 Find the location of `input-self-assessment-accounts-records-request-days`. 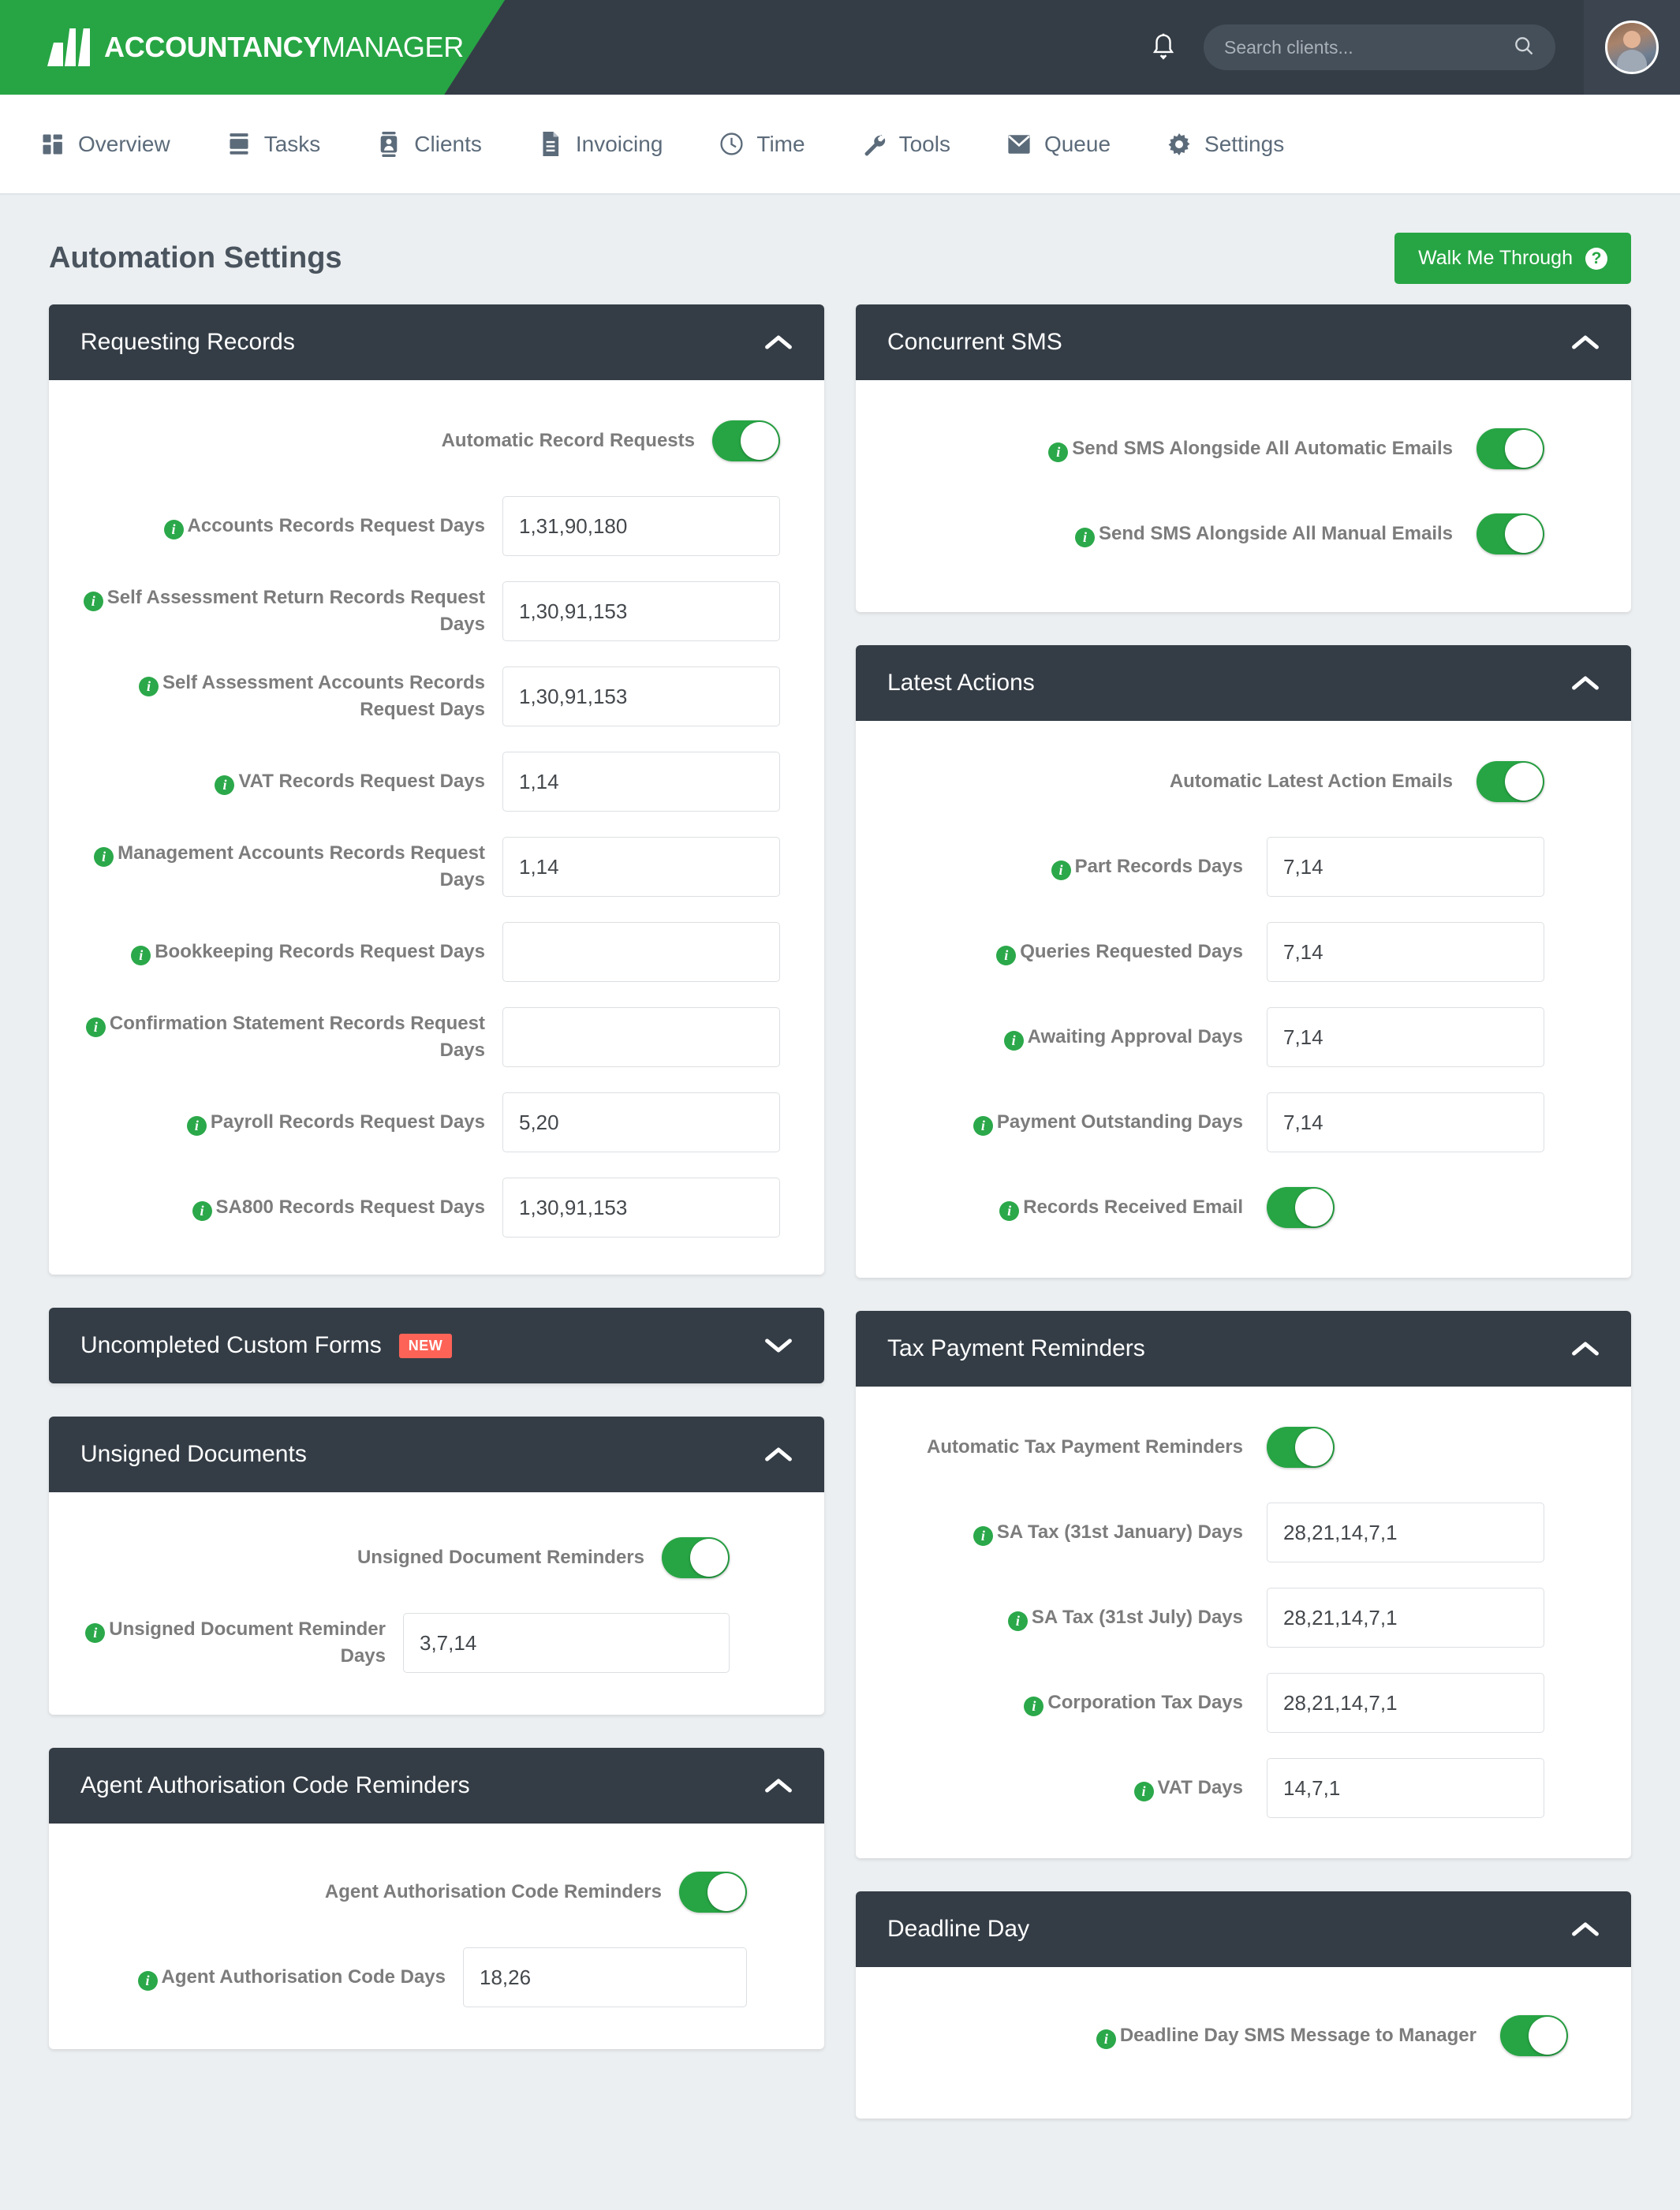

input-self-assessment-accounts-records-request-days is located at coordinates (641, 696).